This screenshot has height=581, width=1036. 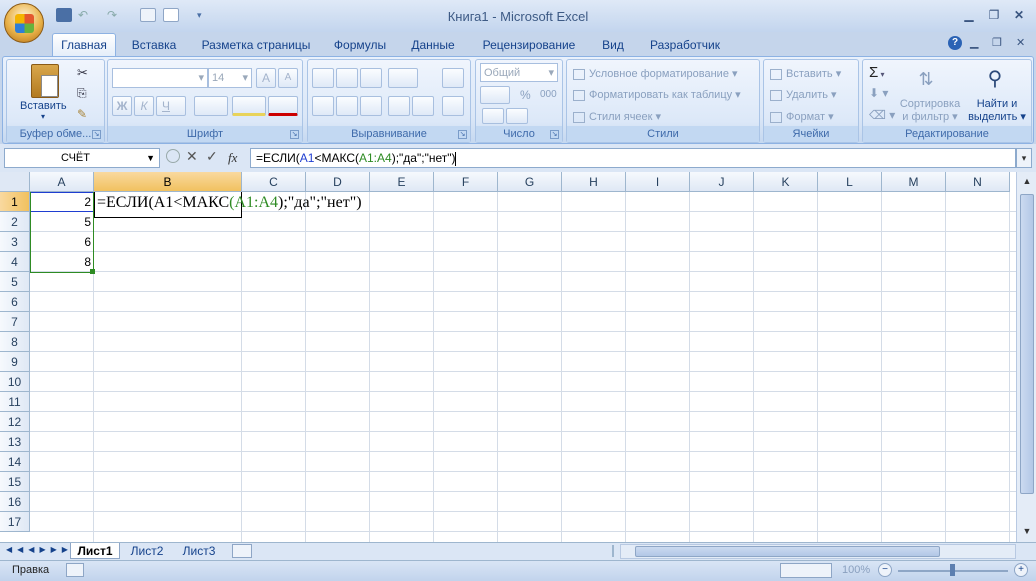 What do you see at coordinates (15, 242) in the screenshot?
I see `row-header: 3` at bounding box center [15, 242].